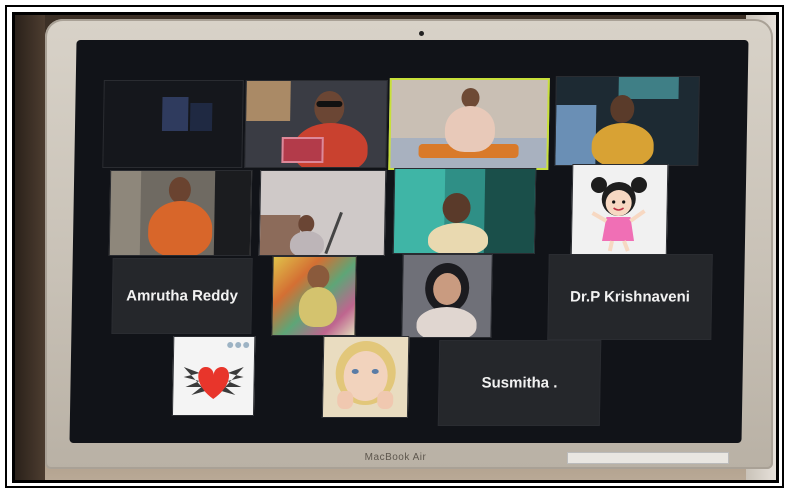 Image resolution: width=791 pixels, height=495 pixels. Describe the element at coordinates (302, 150) in the screenshot. I see `held-phone` at that location.